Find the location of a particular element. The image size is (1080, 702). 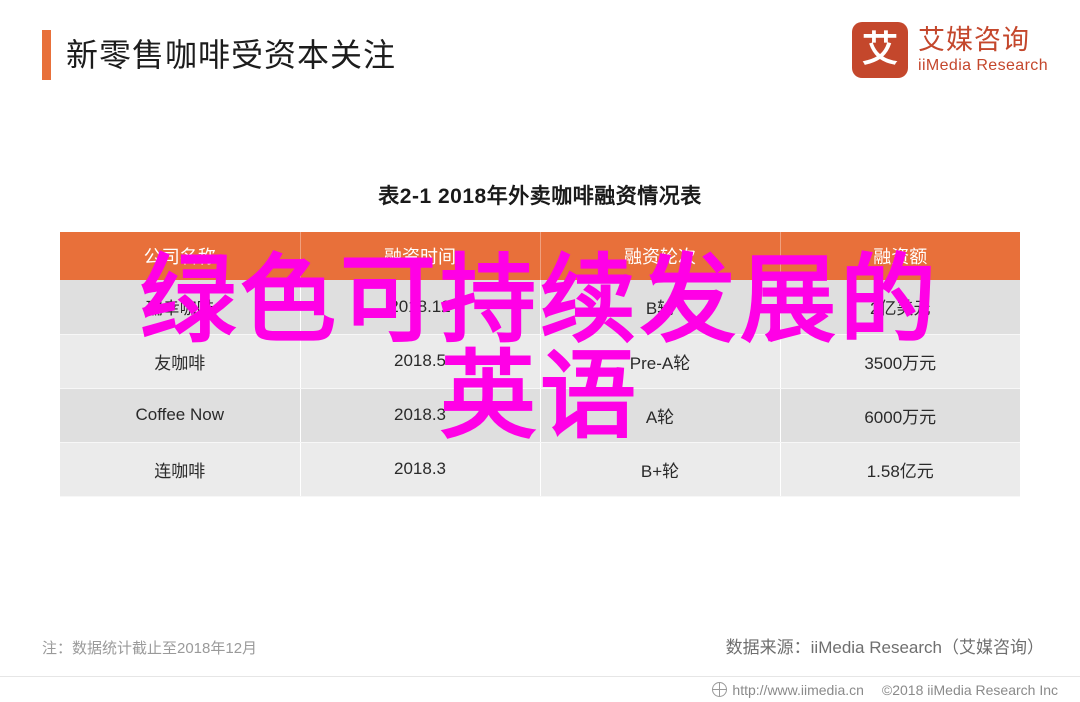

column-header-company: 公司名称 is located at coordinates (180, 256).